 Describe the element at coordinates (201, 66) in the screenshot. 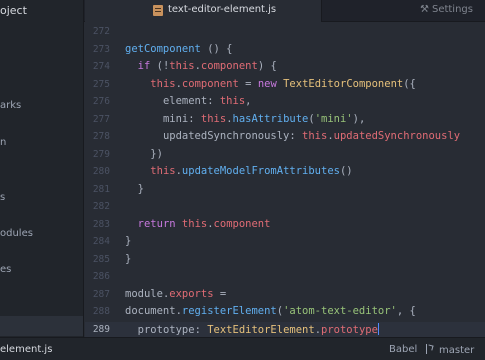

I see `code-line: if (!this.component) {` at that location.